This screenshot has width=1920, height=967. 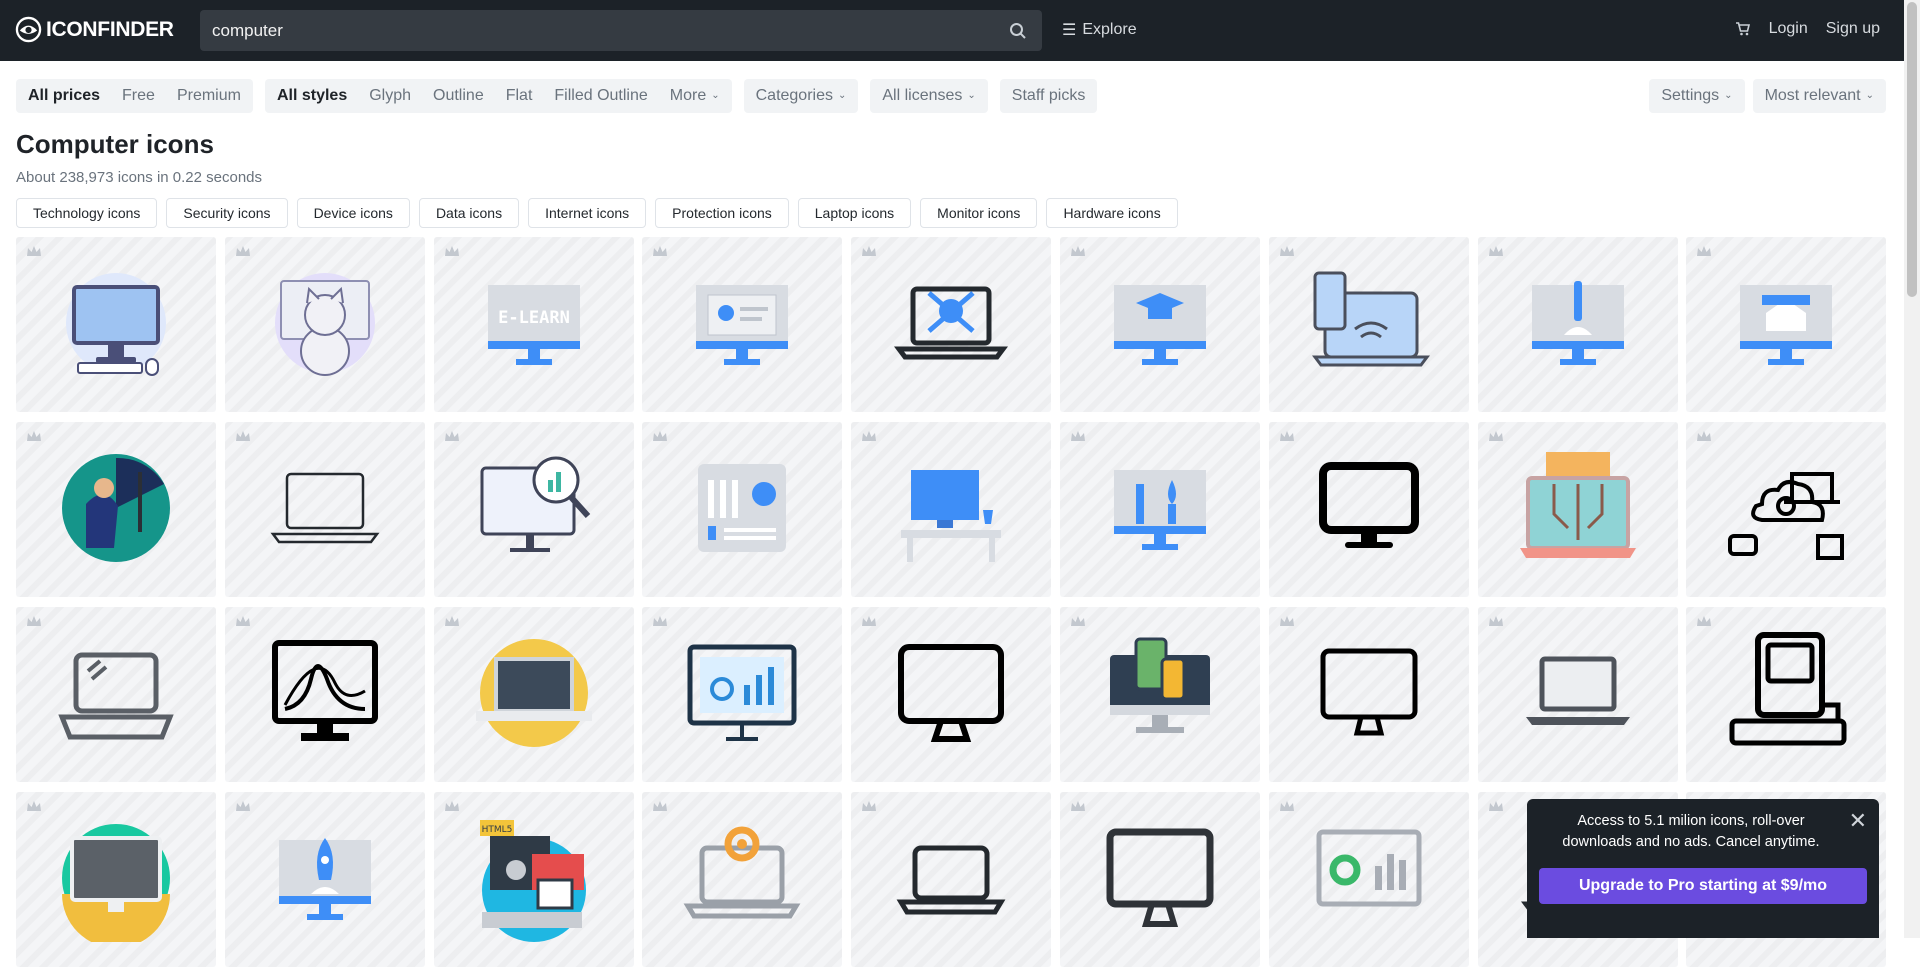 I want to click on tag-data: Data icons, so click(x=469, y=213).